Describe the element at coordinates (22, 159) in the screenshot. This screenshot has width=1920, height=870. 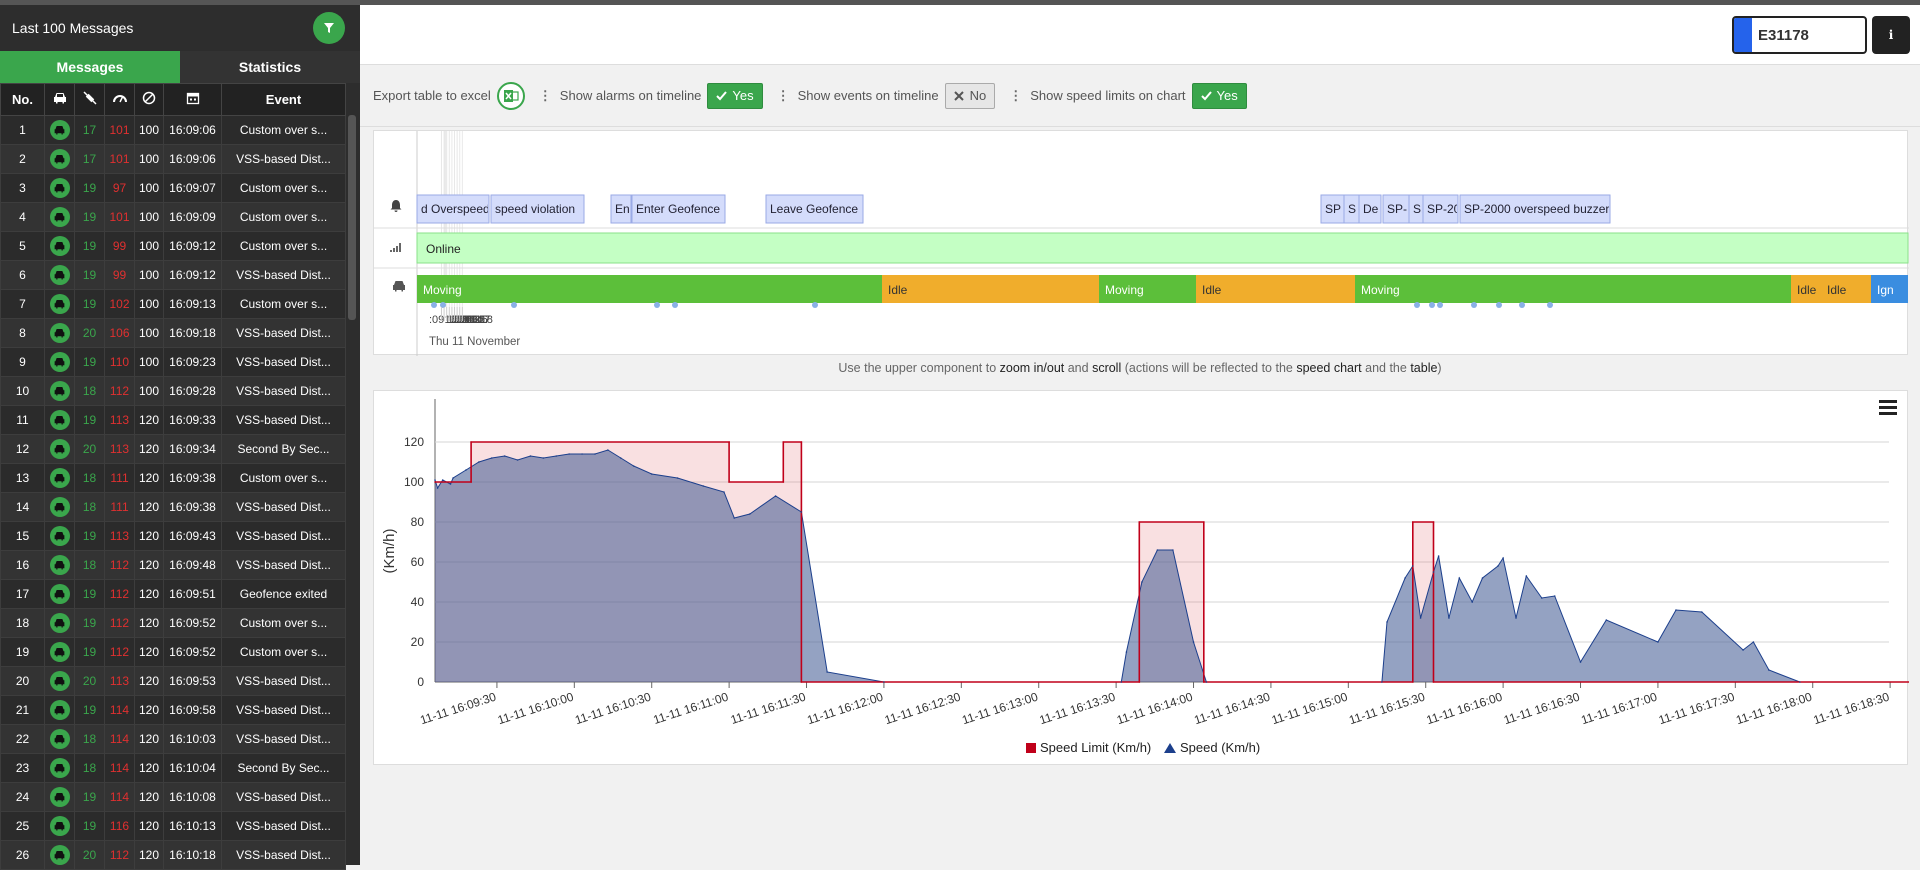
I see `row-number: 2` at that location.